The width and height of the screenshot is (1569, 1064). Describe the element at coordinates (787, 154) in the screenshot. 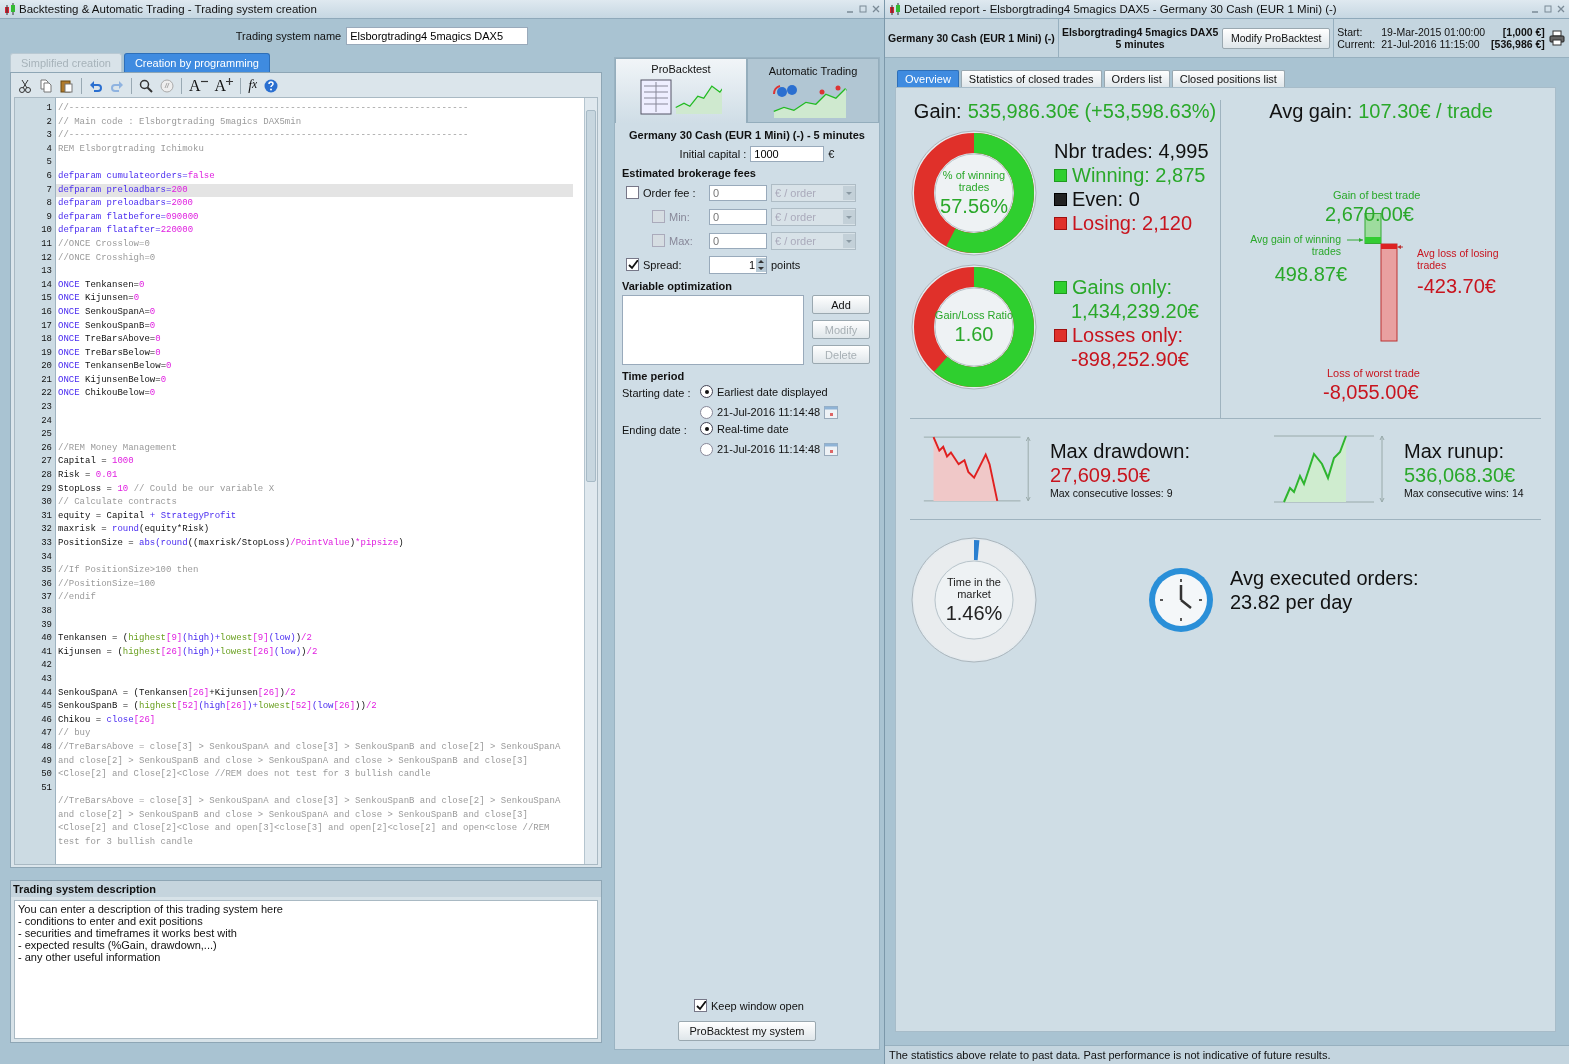

I see `capital-field: 1000` at that location.